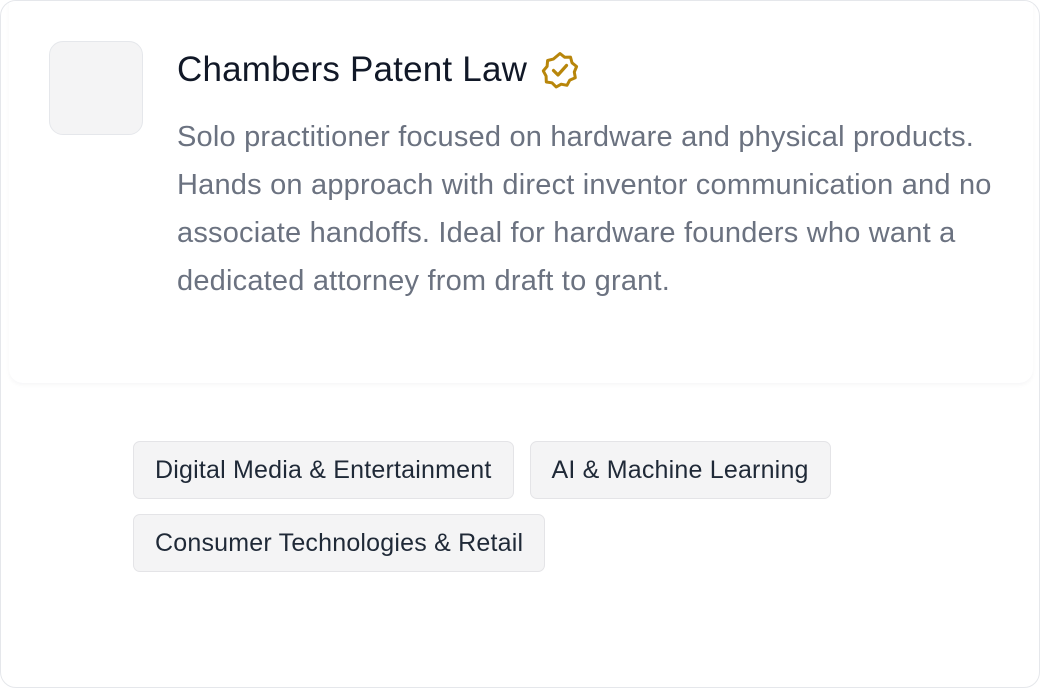 This screenshot has height=688, width=1040. What do you see at coordinates (339, 543) in the screenshot?
I see `tag-consumer-technologies: Consumer Technologies & Retail` at bounding box center [339, 543].